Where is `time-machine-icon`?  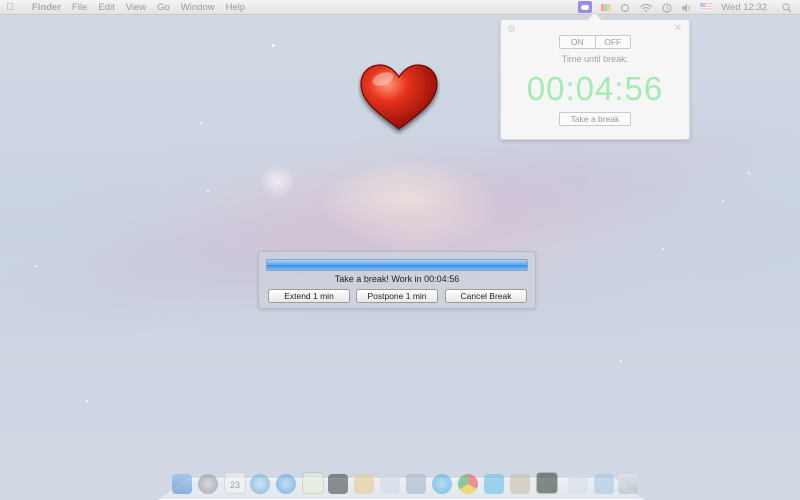 time-machine-icon is located at coordinates (667, 7).